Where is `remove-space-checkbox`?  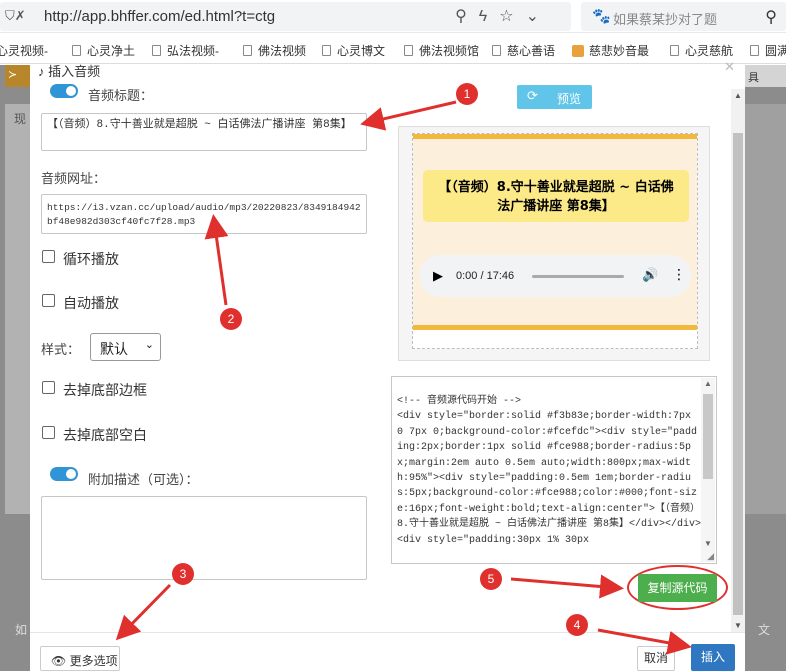
remove-space-checkbox is located at coordinates (48, 432).